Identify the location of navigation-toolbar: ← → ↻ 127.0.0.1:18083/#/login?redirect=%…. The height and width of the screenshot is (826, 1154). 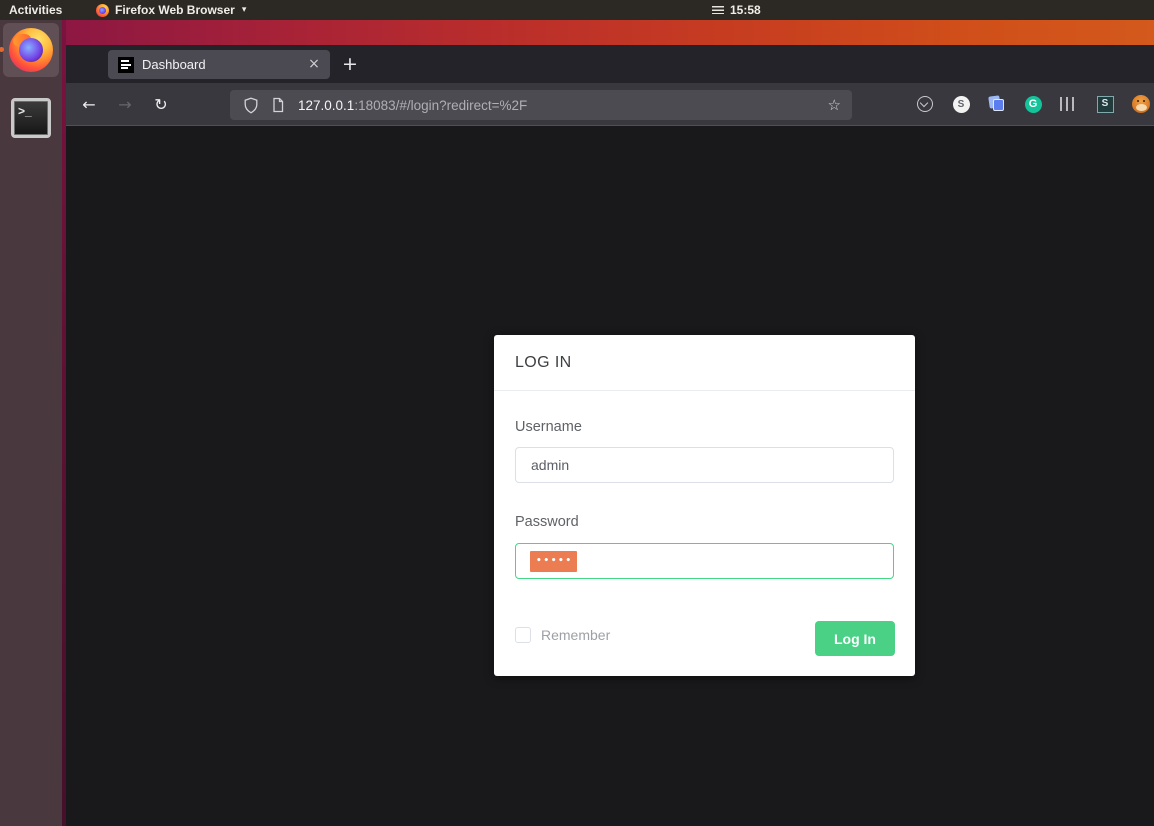
(610, 104).